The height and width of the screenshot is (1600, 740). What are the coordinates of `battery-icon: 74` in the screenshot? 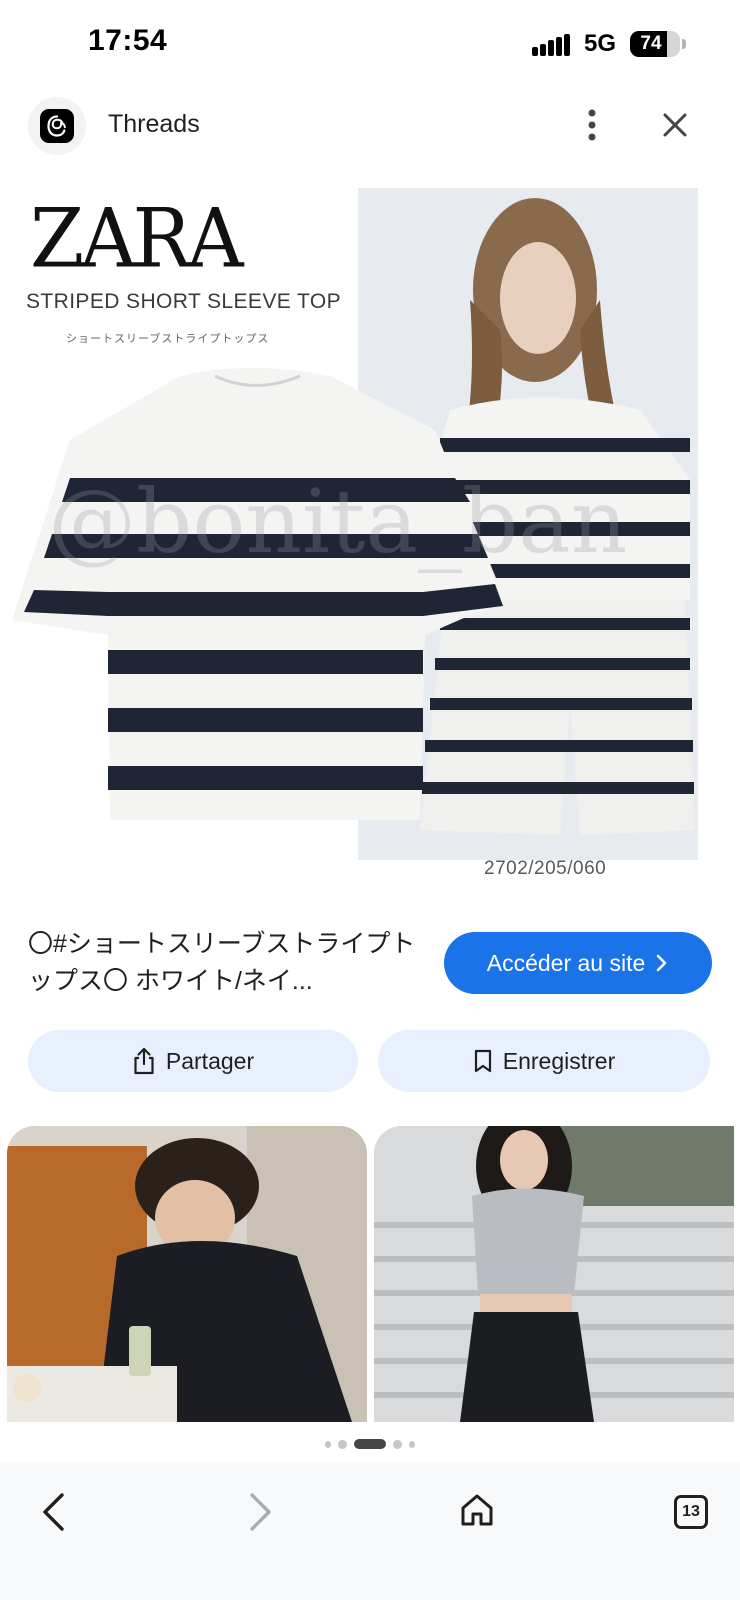 It's located at (655, 44).